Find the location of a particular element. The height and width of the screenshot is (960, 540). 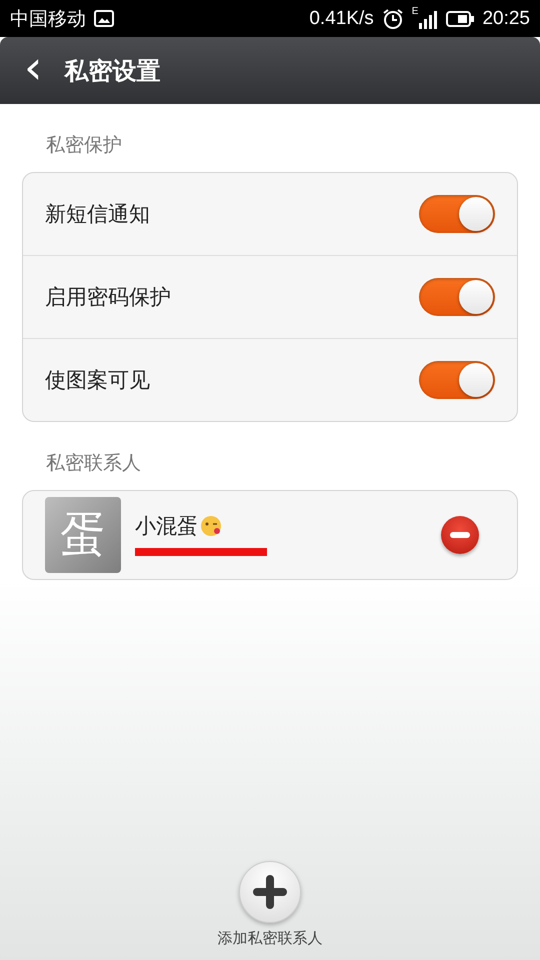

add-contact-button is located at coordinates (270, 892).